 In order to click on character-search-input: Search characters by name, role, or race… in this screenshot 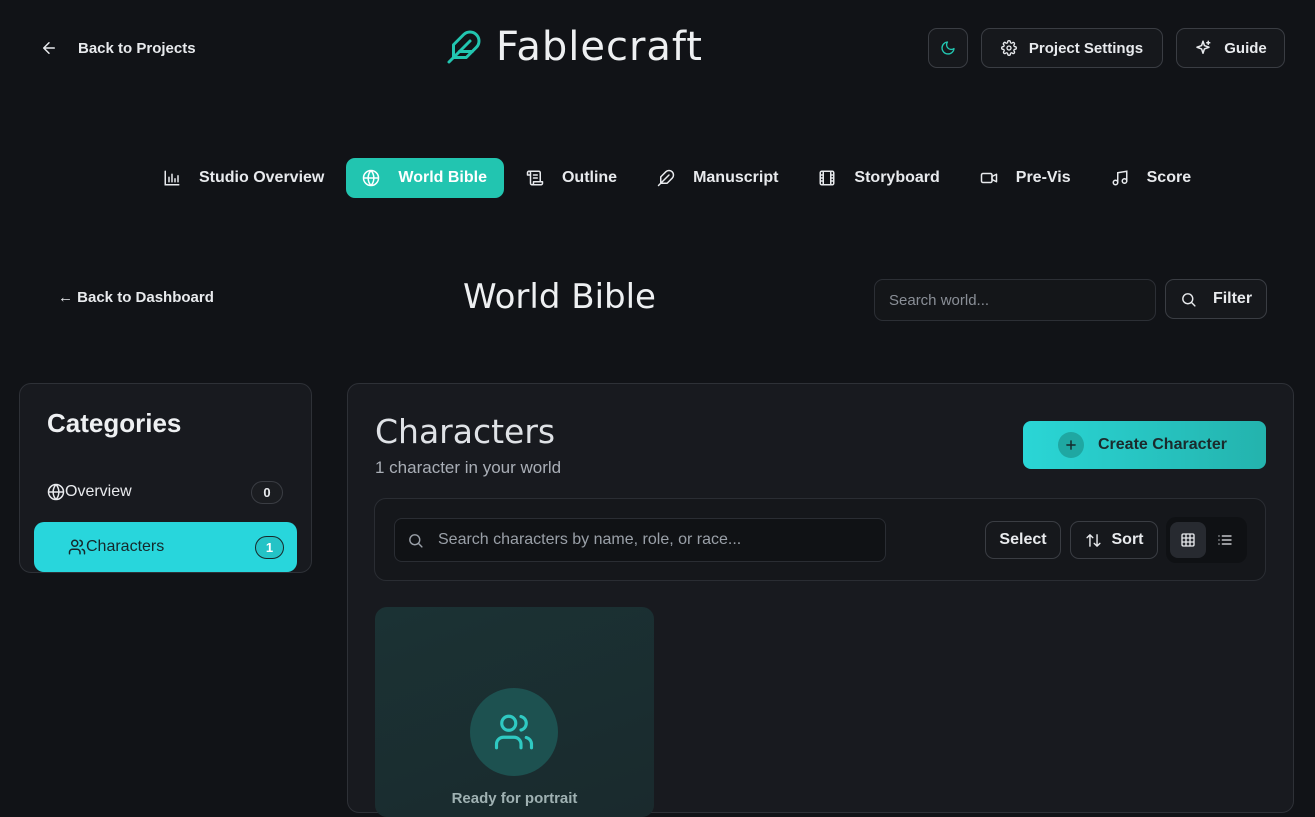, I will do `click(640, 540)`.